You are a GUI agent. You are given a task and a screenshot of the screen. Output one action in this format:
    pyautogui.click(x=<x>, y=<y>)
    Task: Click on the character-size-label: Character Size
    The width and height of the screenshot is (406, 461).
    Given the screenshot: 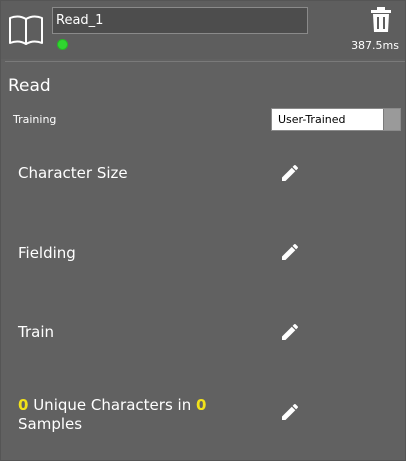 What is the action you would take?
    pyautogui.click(x=73, y=173)
    